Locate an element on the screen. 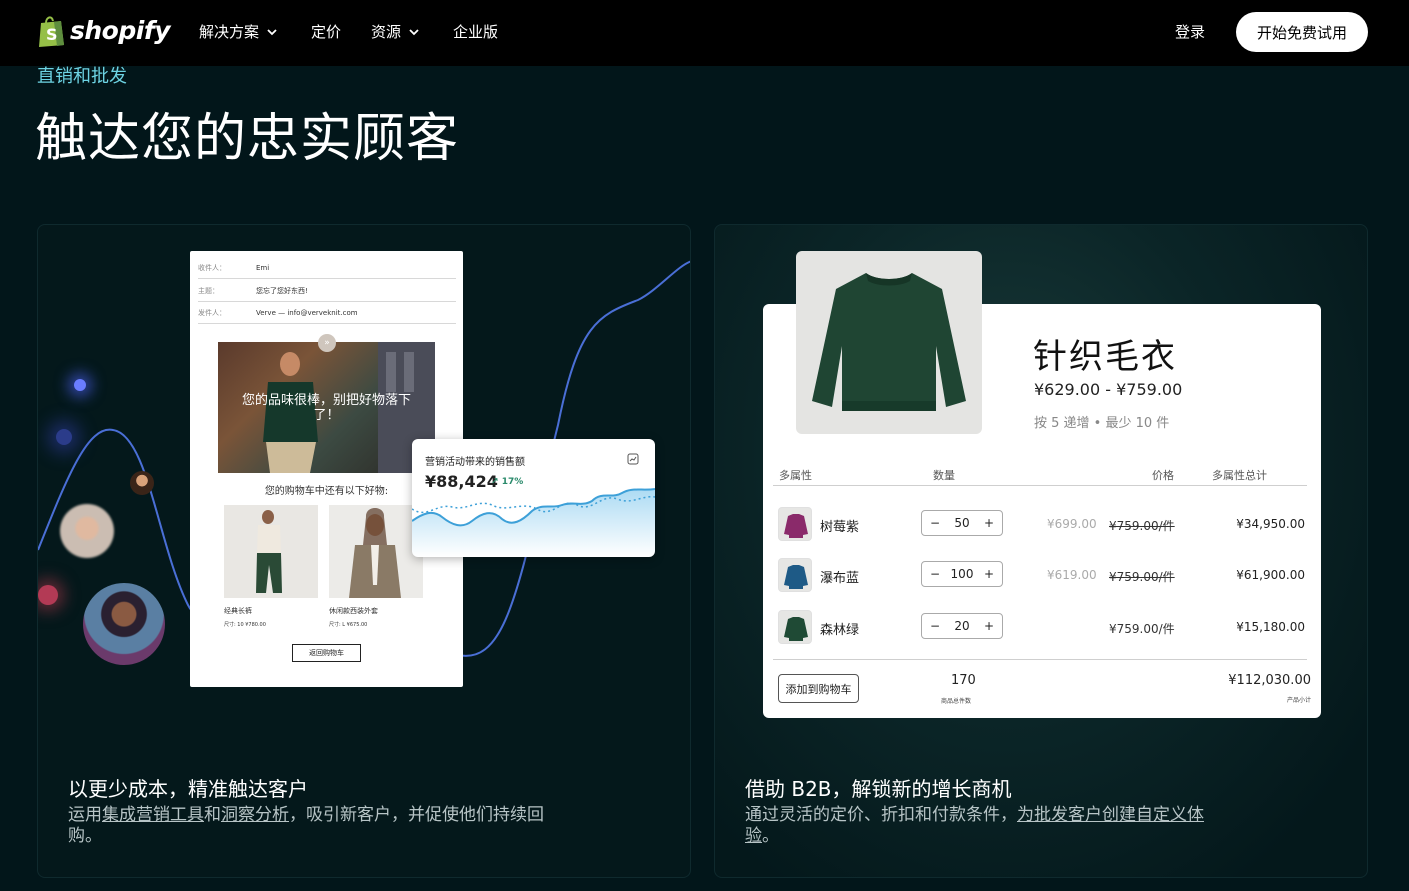 This screenshot has height=891, width=1409. email-from-value: Verve — info@verveknit.com is located at coordinates (307, 312).